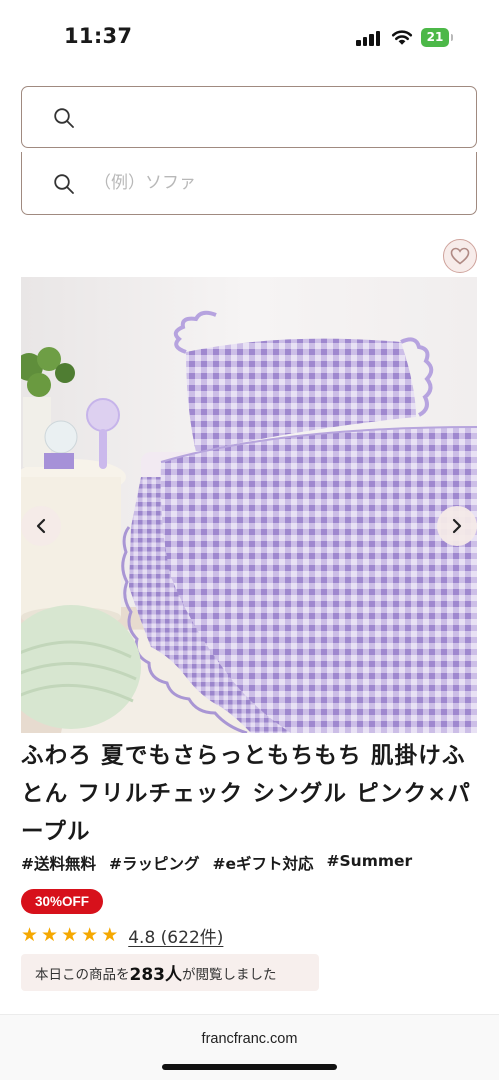 The width and height of the screenshot is (499, 1080). What do you see at coordinates (249, 1067) in the screenshot?
I see `home-indicator` at bounding box center [249, 1067].